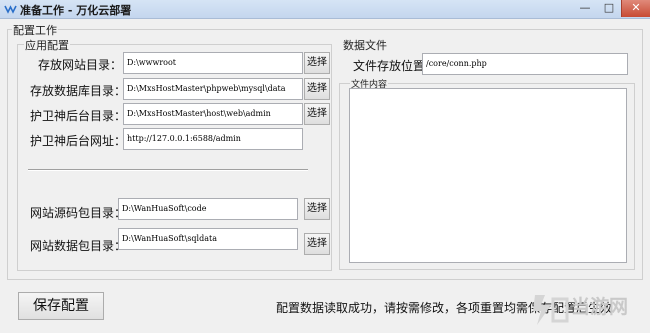 This screenshot has width=650, height=333. What do you see at coordinates (78, 246) in the screenshot?
I see `data-package-dir-label: 网站数据包目录：` at bounding box center [78, 246].